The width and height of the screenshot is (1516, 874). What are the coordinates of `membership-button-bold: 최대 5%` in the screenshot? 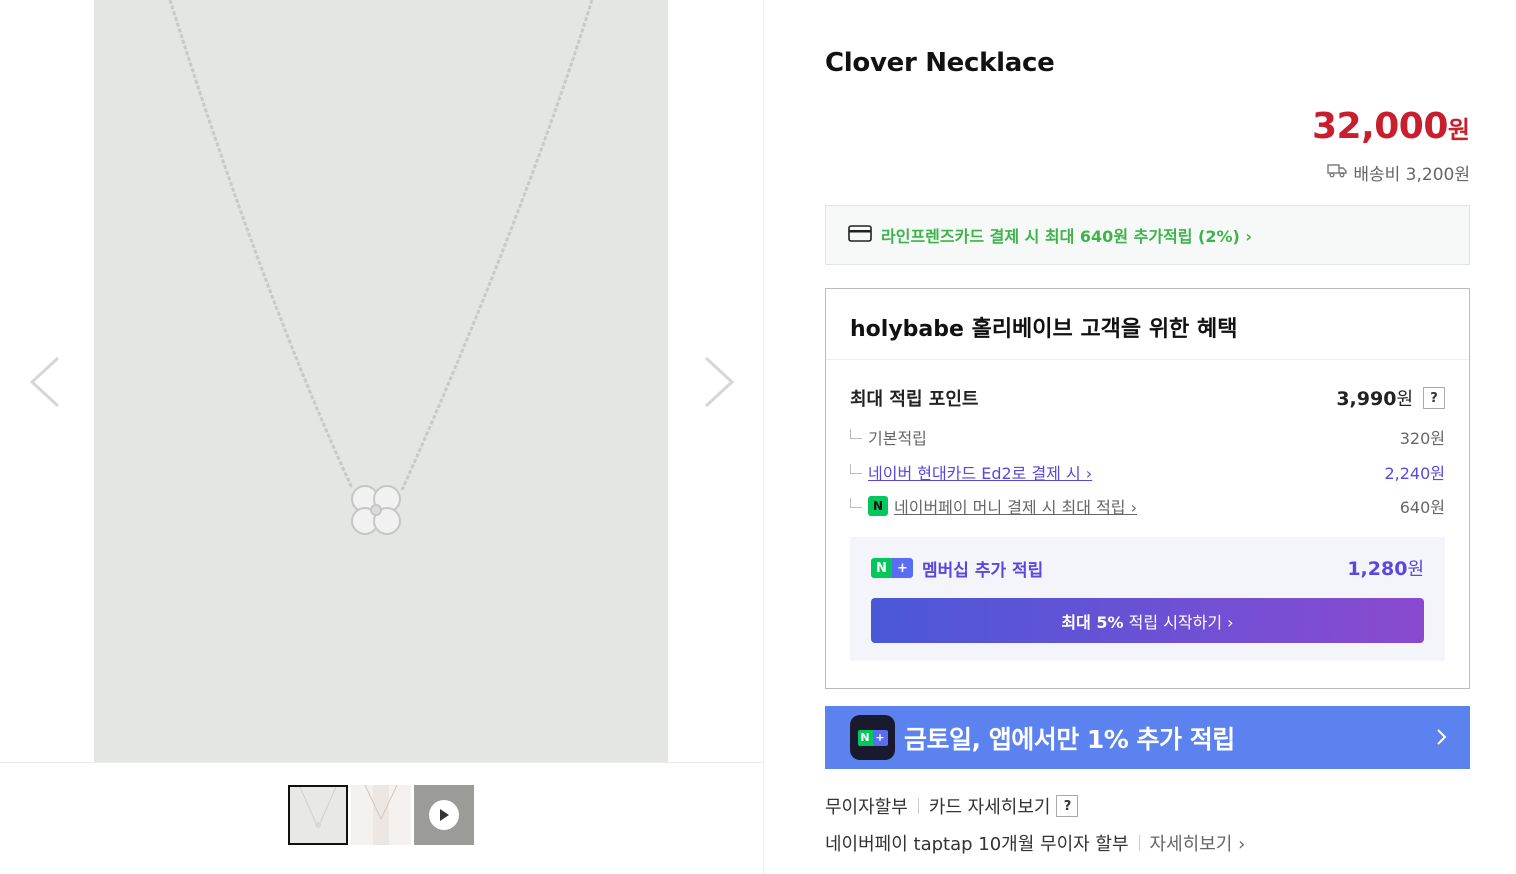 It's located at (1092, 622).